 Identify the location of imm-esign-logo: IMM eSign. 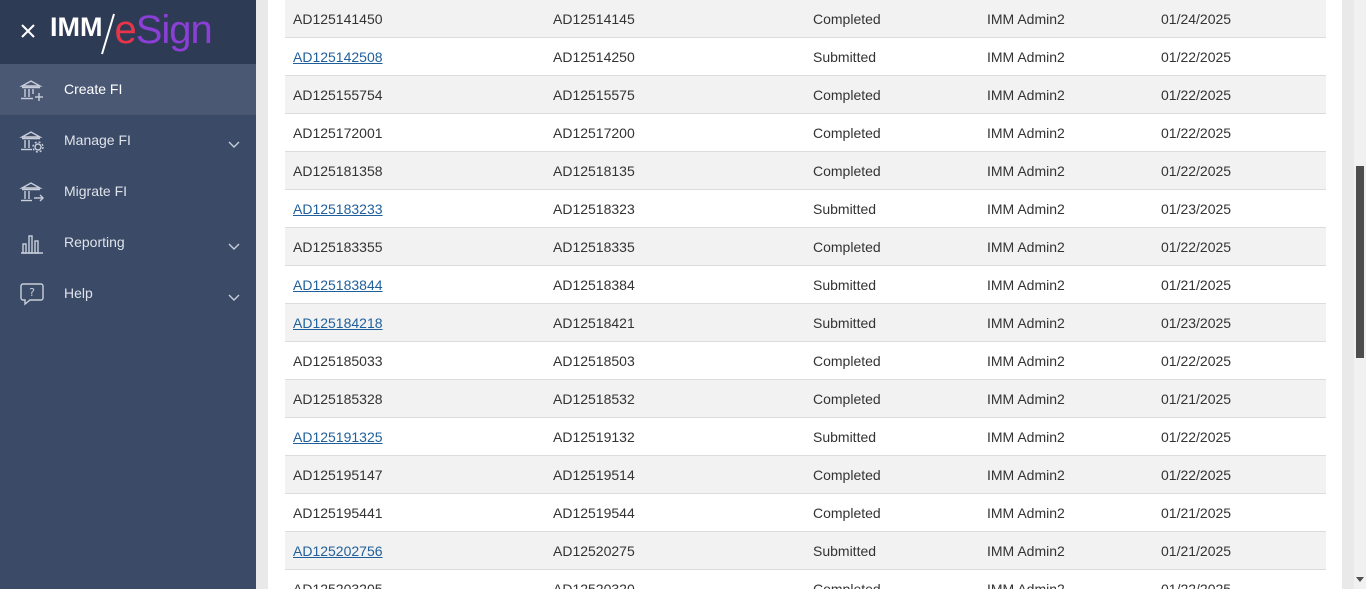
(131, 31).